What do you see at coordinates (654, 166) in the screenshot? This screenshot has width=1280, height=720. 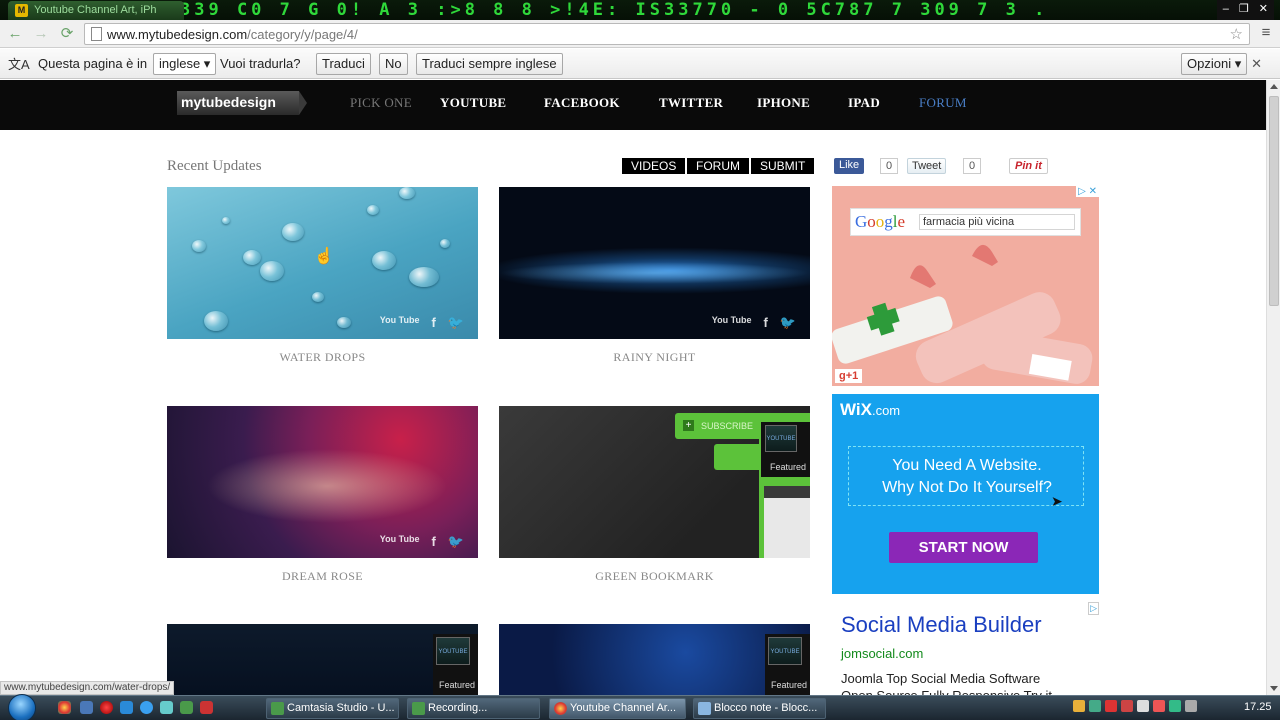 I see `videos-pill: VIDEOS` at bounding box center [654, 166].